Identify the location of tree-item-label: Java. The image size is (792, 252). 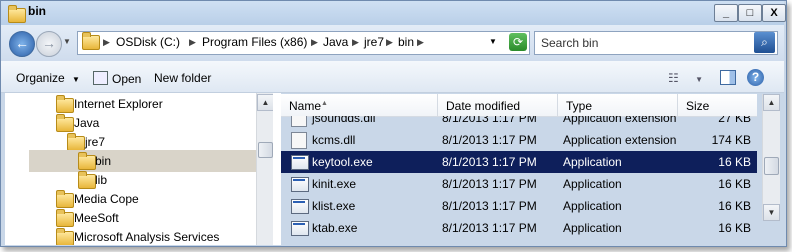
(87, 123).